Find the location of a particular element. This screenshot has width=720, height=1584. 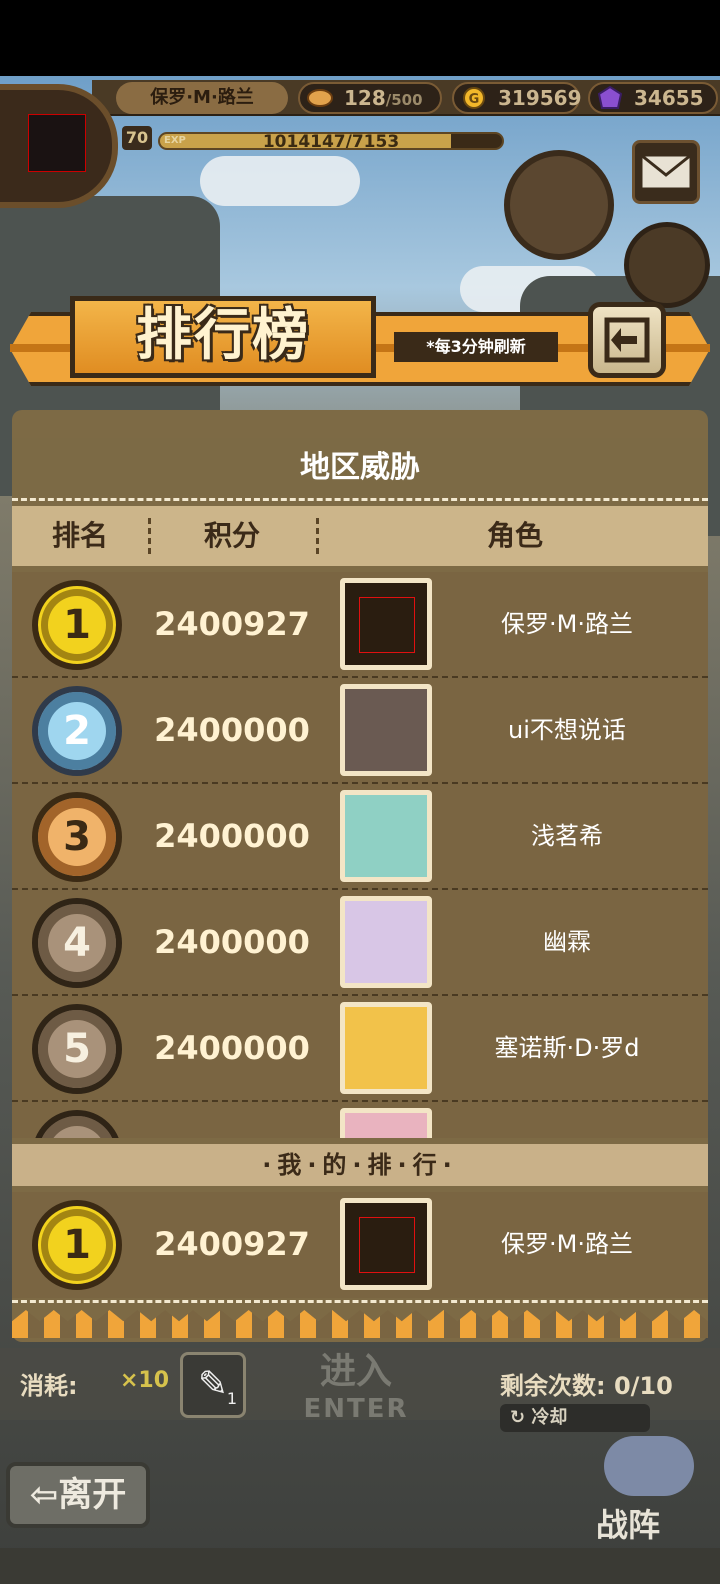

player-avatar is located at coordinates (57, 143).